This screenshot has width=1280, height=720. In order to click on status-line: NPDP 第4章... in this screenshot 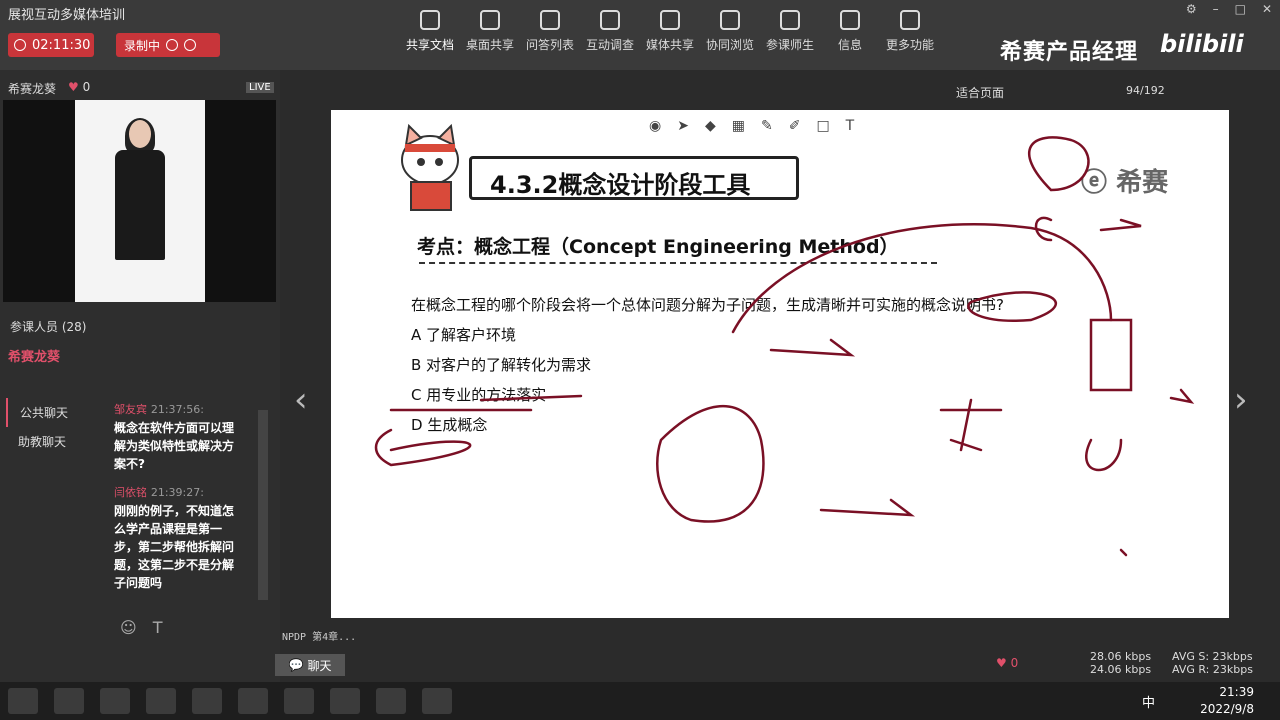, I will do `click(319, 637)`.